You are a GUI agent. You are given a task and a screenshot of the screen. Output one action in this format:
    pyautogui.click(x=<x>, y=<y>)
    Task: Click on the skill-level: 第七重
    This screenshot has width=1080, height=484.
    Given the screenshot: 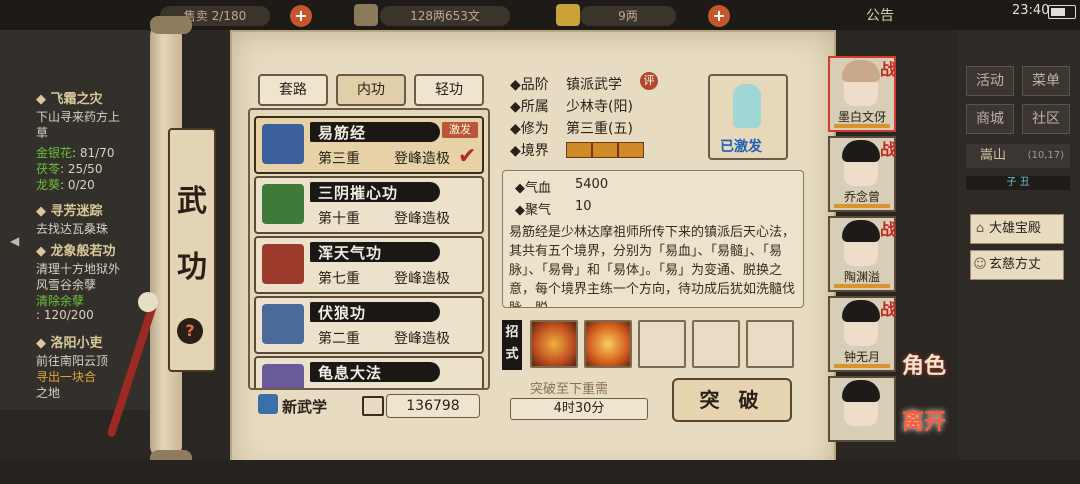 What is the action you would take?
    pyautogui.click(x=339, y=279)
    